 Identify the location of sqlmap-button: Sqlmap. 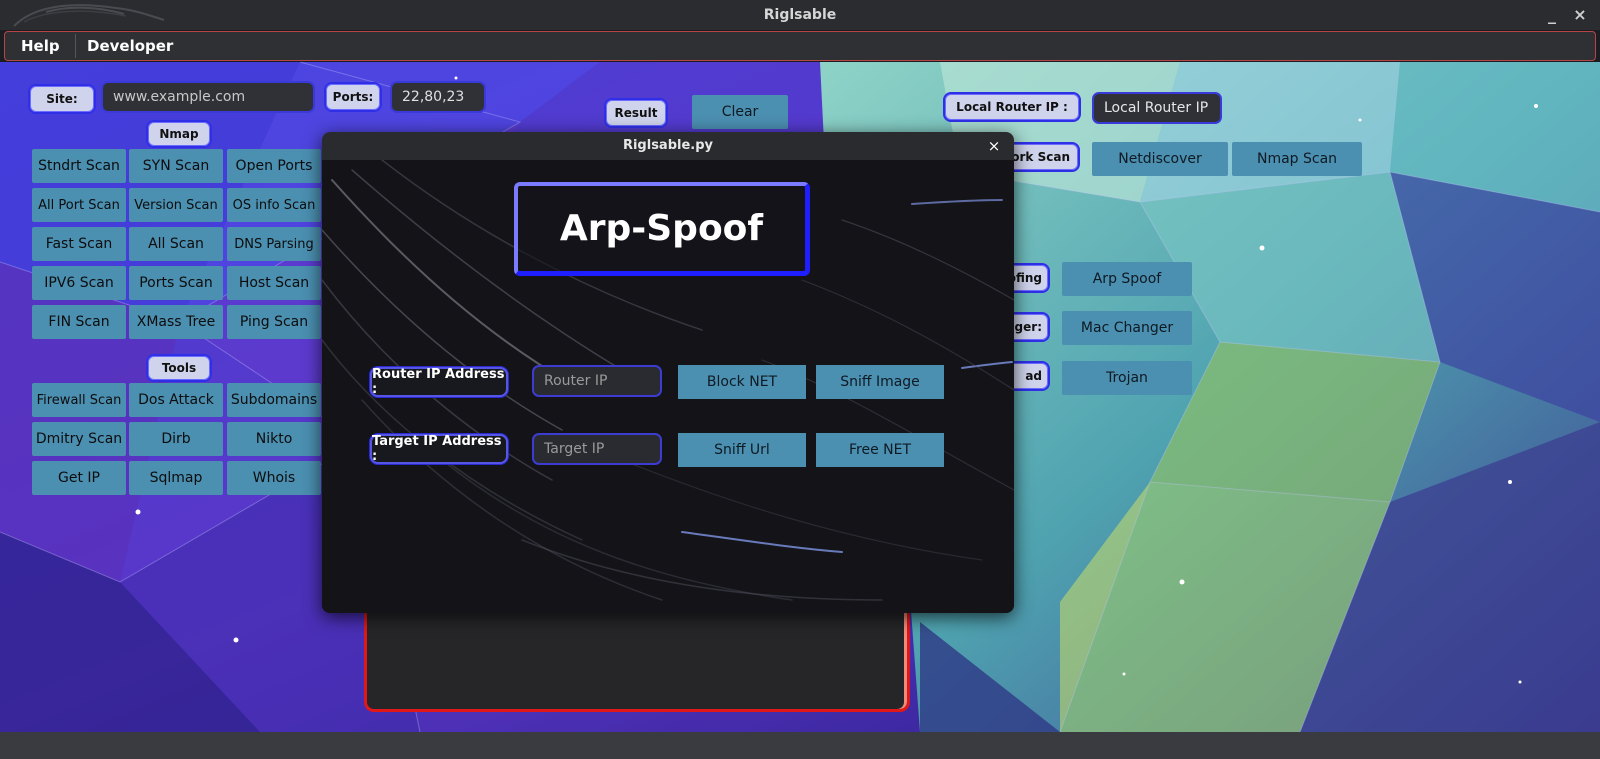
(176, 478).